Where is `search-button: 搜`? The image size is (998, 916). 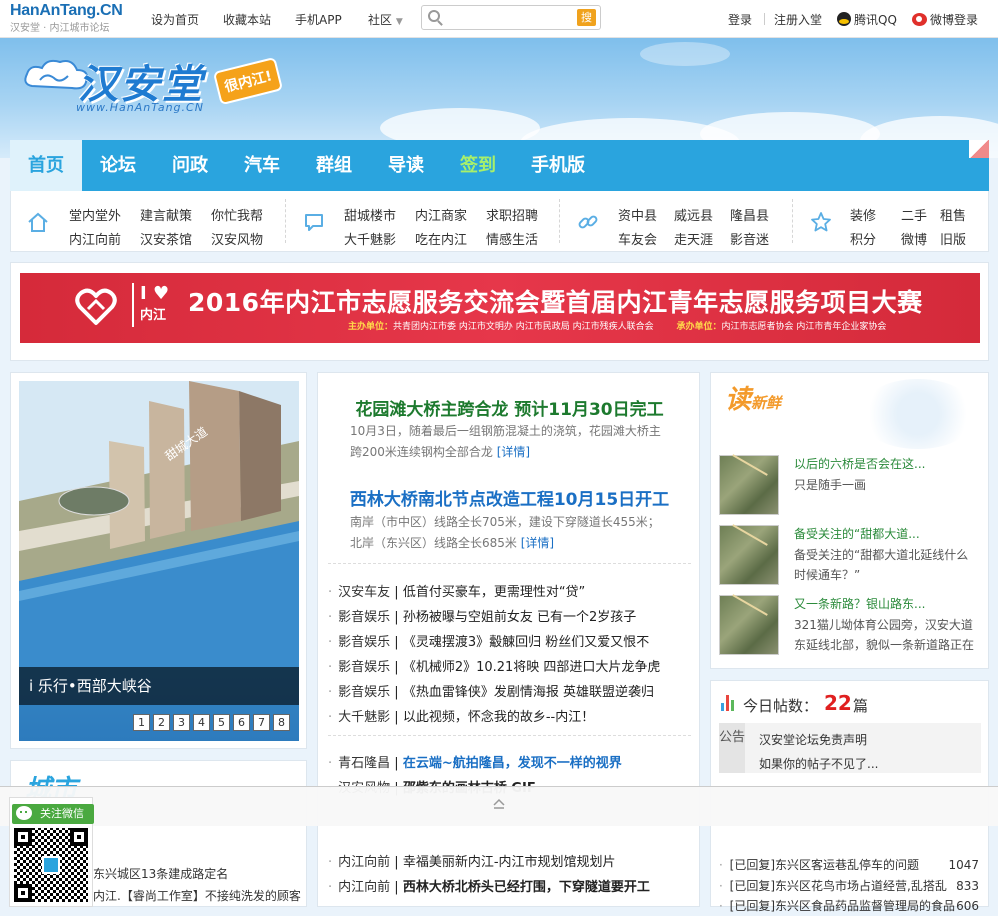 search-button: 搜 is located at coordinates (586, 17).